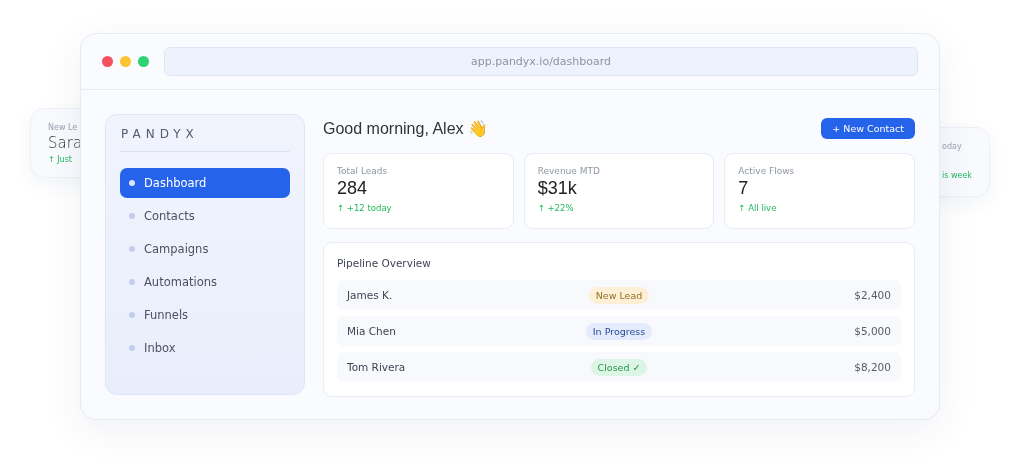  Describe the element at coordinates (868, 128) in the screenshot. I see `new-contact-button: + New Contact` at that location.